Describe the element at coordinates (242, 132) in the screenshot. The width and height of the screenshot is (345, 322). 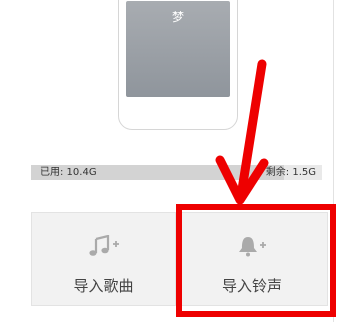
I see `annotation-arrow` at that location.